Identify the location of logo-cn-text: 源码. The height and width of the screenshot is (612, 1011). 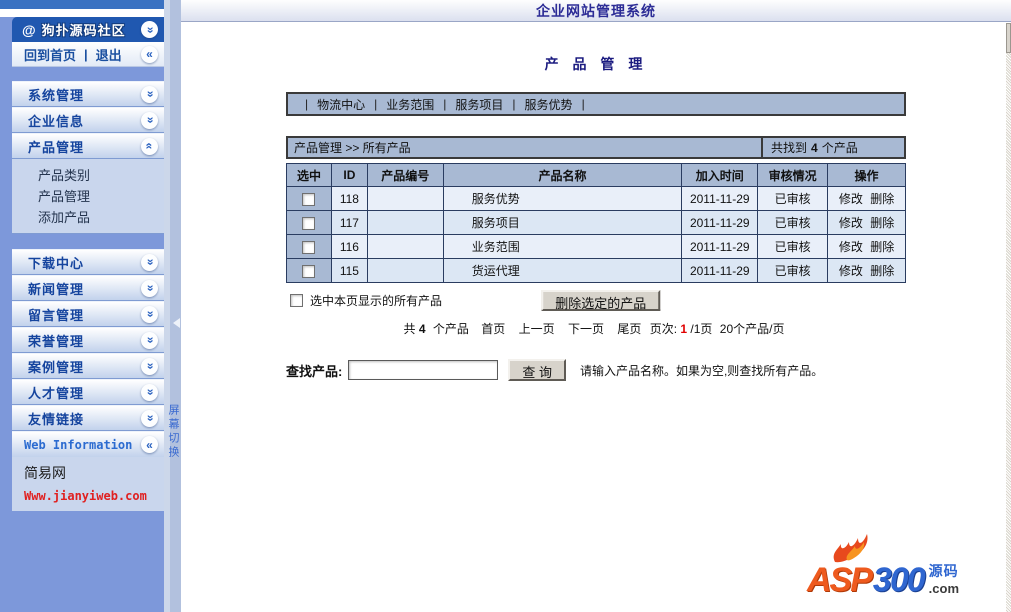
(943, 571).